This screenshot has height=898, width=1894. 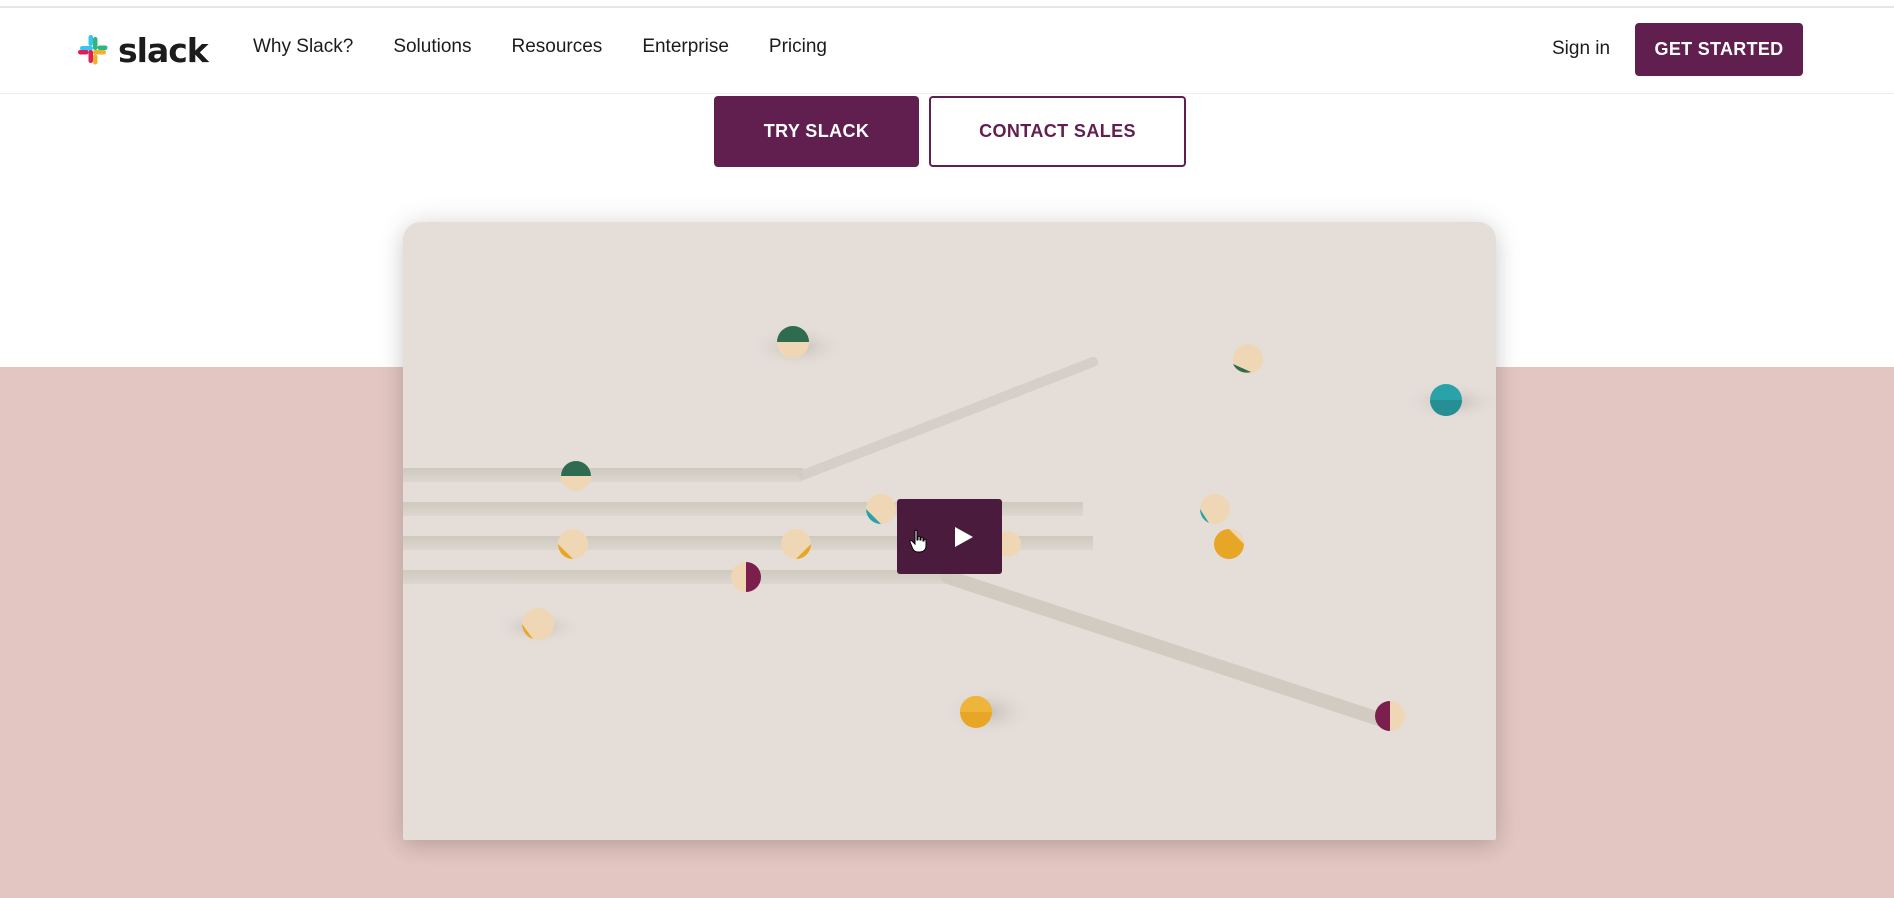 What do you see at coordinates (432, 47) in the screenshot?
I see `nav-solutions: Solutions` at bounding box center [432, 47].